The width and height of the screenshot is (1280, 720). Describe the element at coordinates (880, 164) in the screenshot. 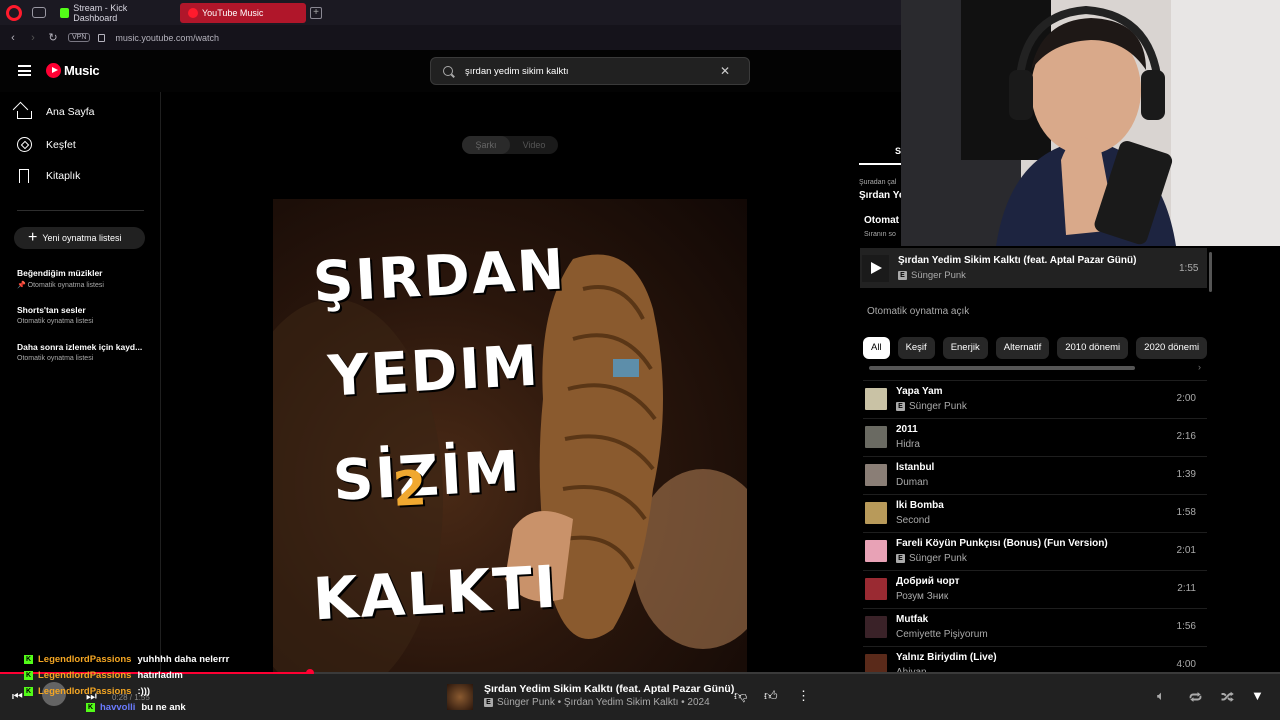

I see `tab-underline` at that location.